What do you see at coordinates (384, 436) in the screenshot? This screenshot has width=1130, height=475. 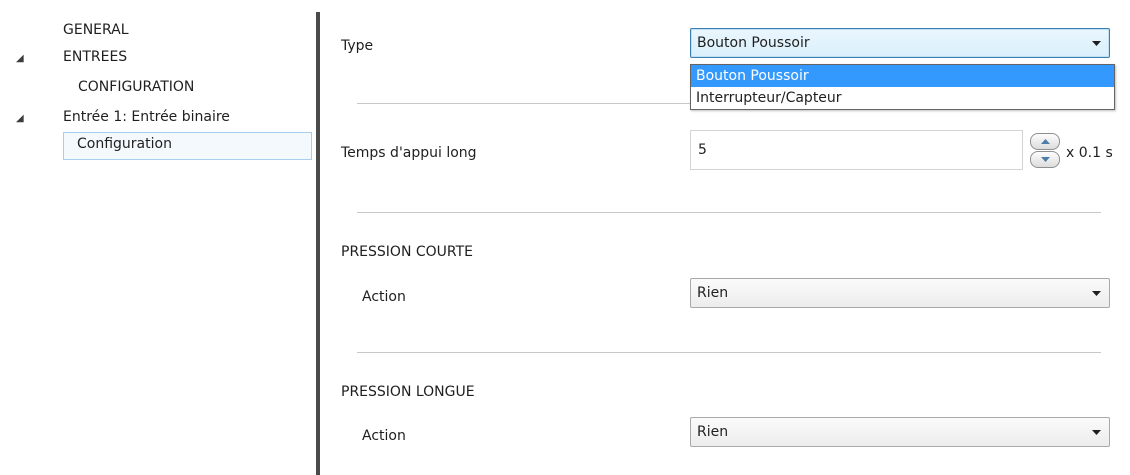 I see `long-press-action-label: Action` at bounding box center [384, 436].